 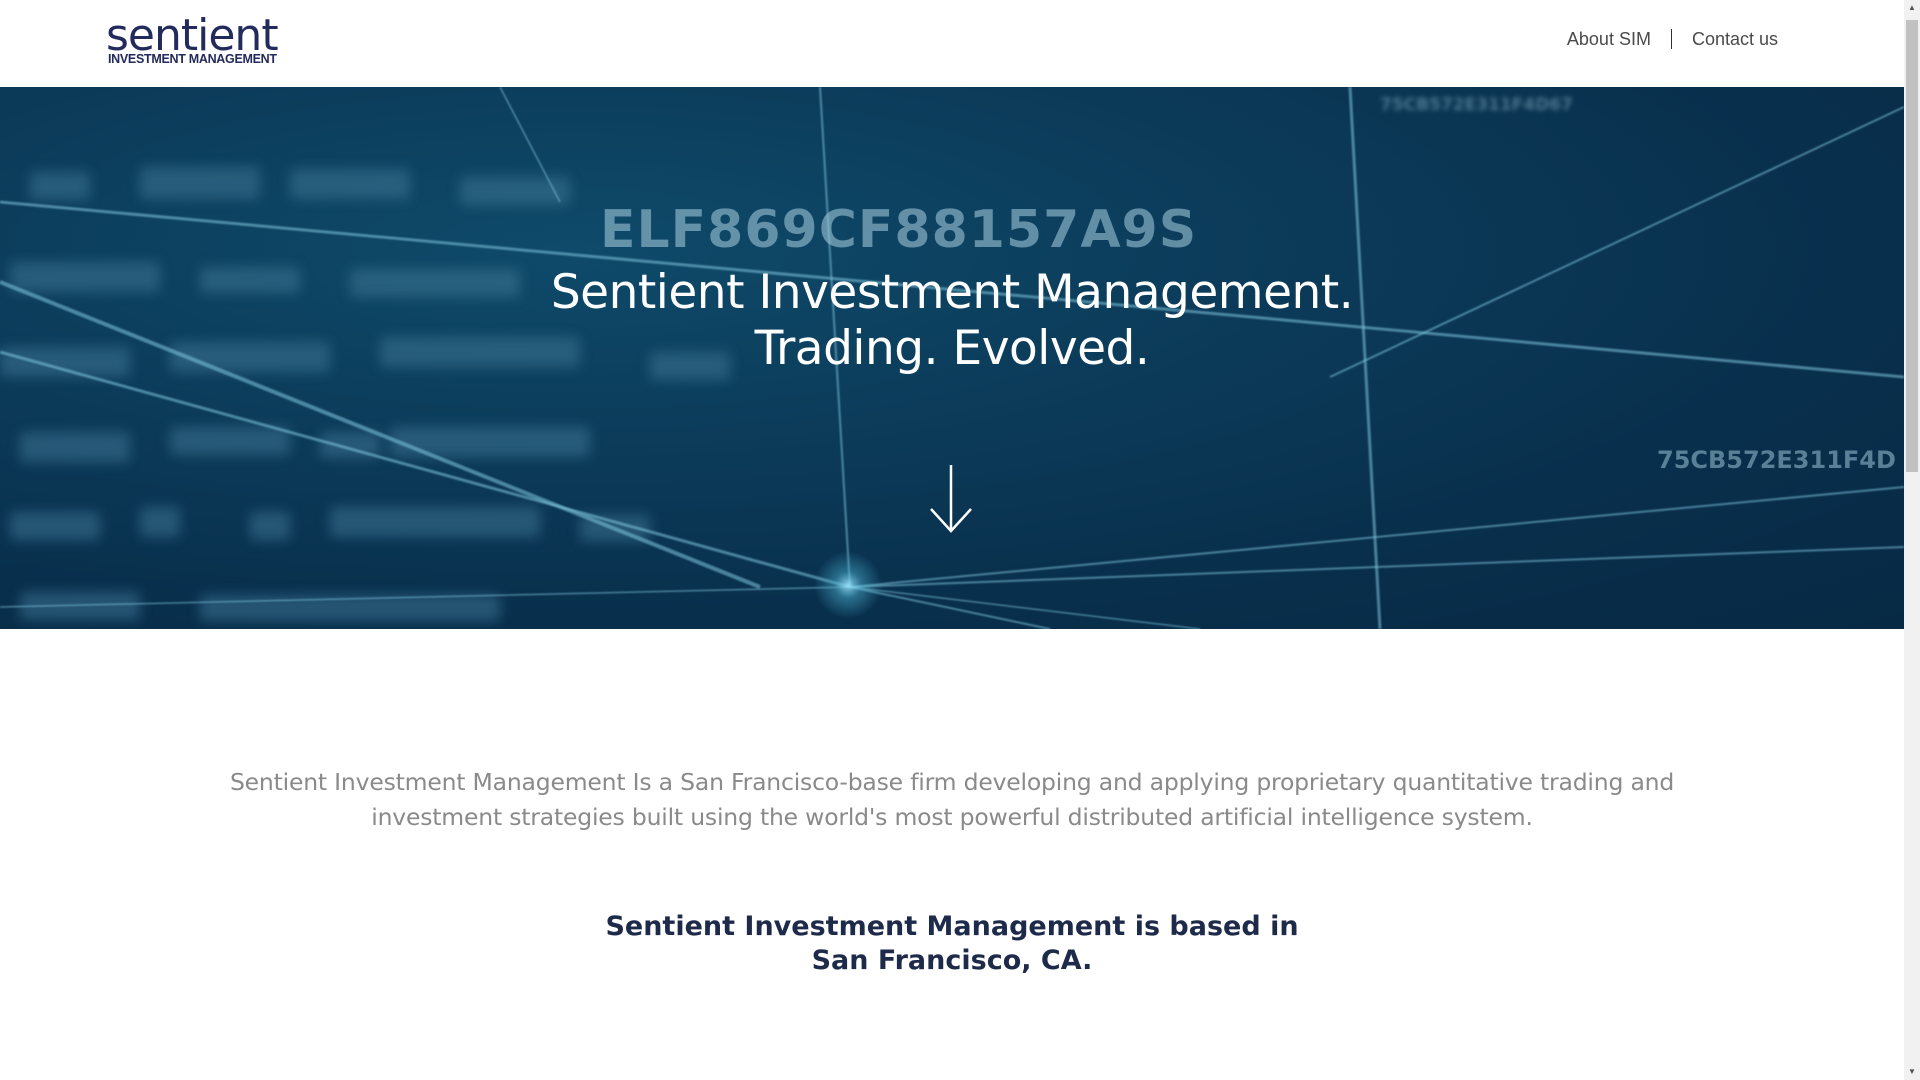 What do you see at coordinates (192, 42) in the screenshot?
I see `sentient-logo: sentient INVESTMENT MANAGEMENT` at bounding box center [192, 42].